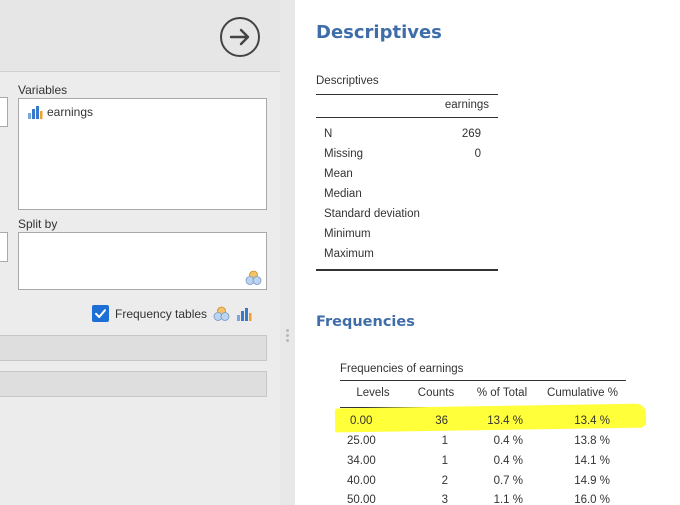  What do you see at coordinates (70, 112) in the screenshot?
I see `variable-name: earnings` at bounding box center [70, 112].